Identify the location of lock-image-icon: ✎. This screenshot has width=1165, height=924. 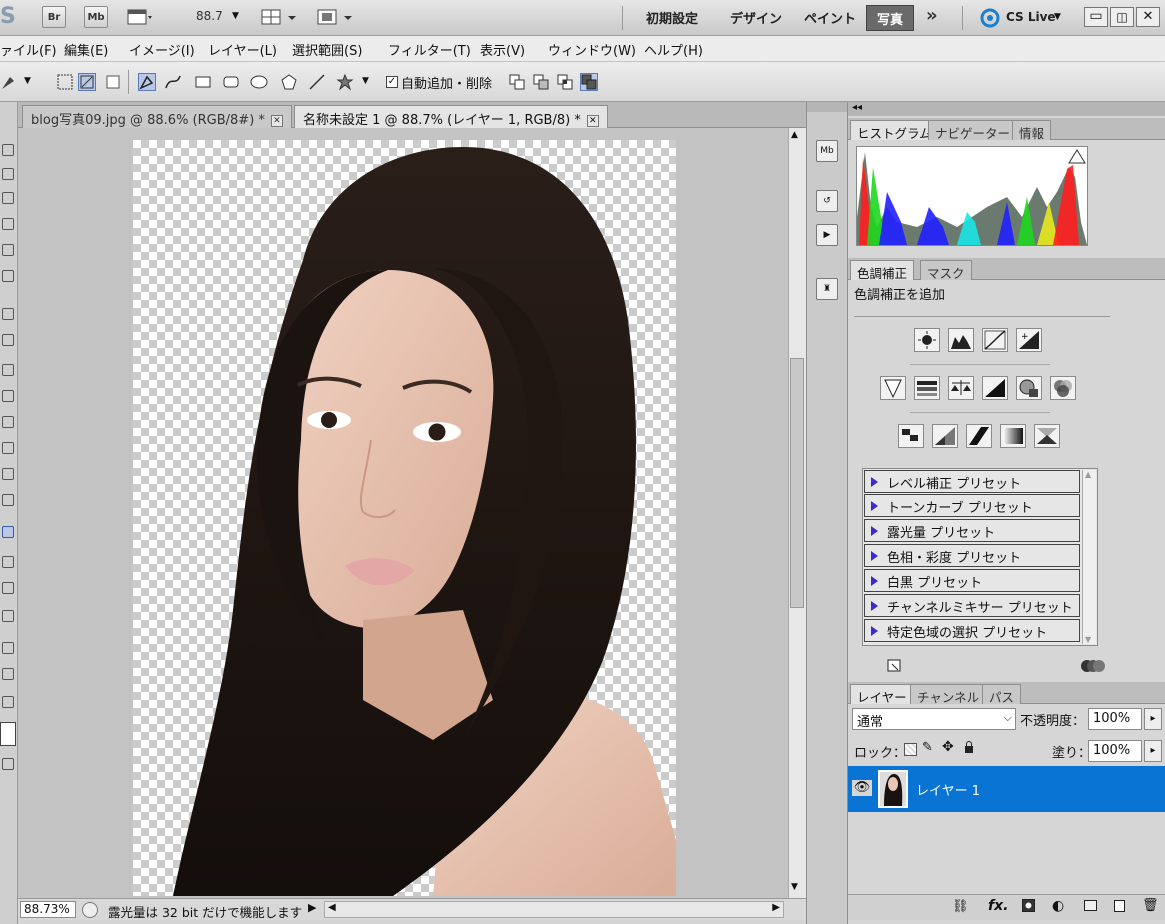
(927, 747).